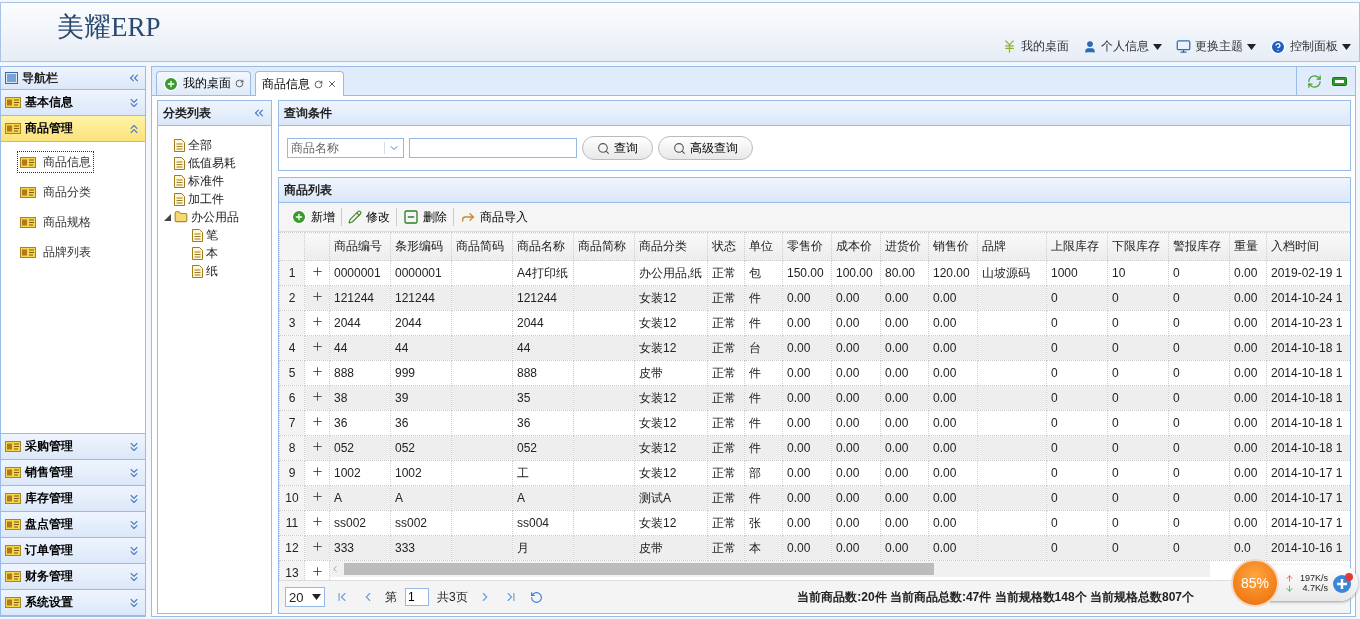 Image resolution: width=1360 pixels, height=619 pixels. What do you see at coordinates (345, 148) in the screenshot?
I see `field-select: 商品名称` at bounding box center [345, 148].